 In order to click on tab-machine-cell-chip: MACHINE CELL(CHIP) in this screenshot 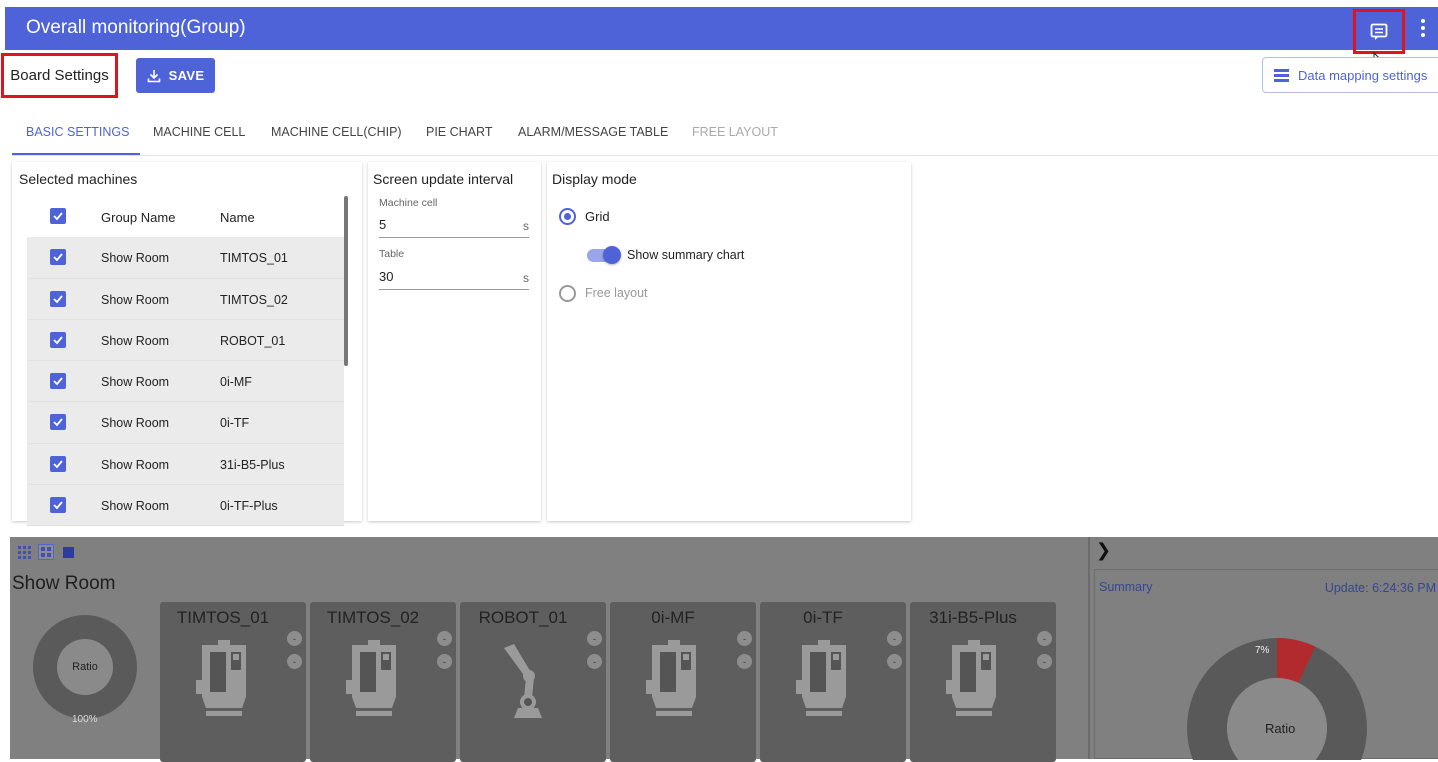, I will do `click(336, 132)`.